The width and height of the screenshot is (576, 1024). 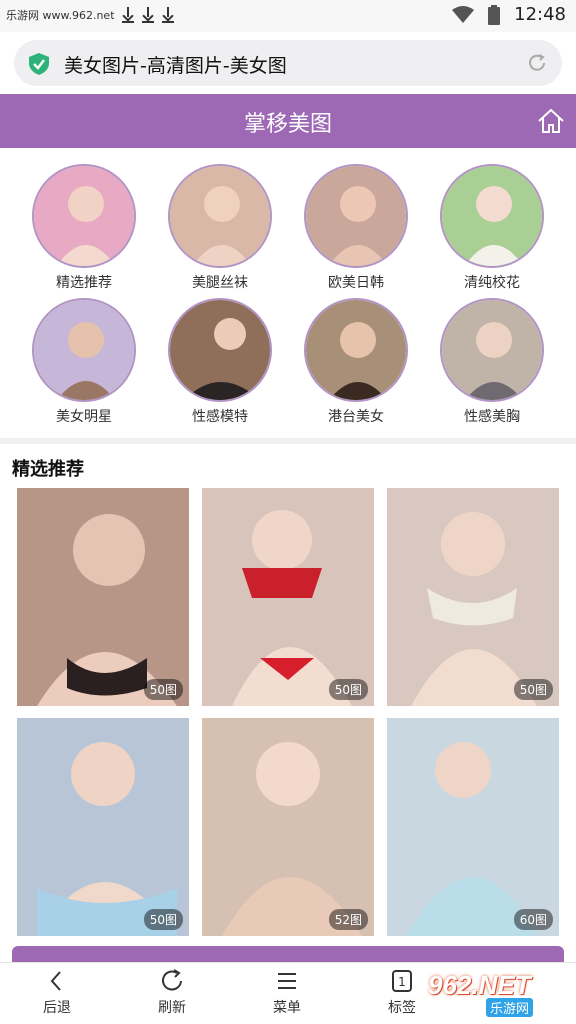 What do you see at coordinates (57, 981) in the screenshot?
I see `back-icon` at bounding box center [57, 981].